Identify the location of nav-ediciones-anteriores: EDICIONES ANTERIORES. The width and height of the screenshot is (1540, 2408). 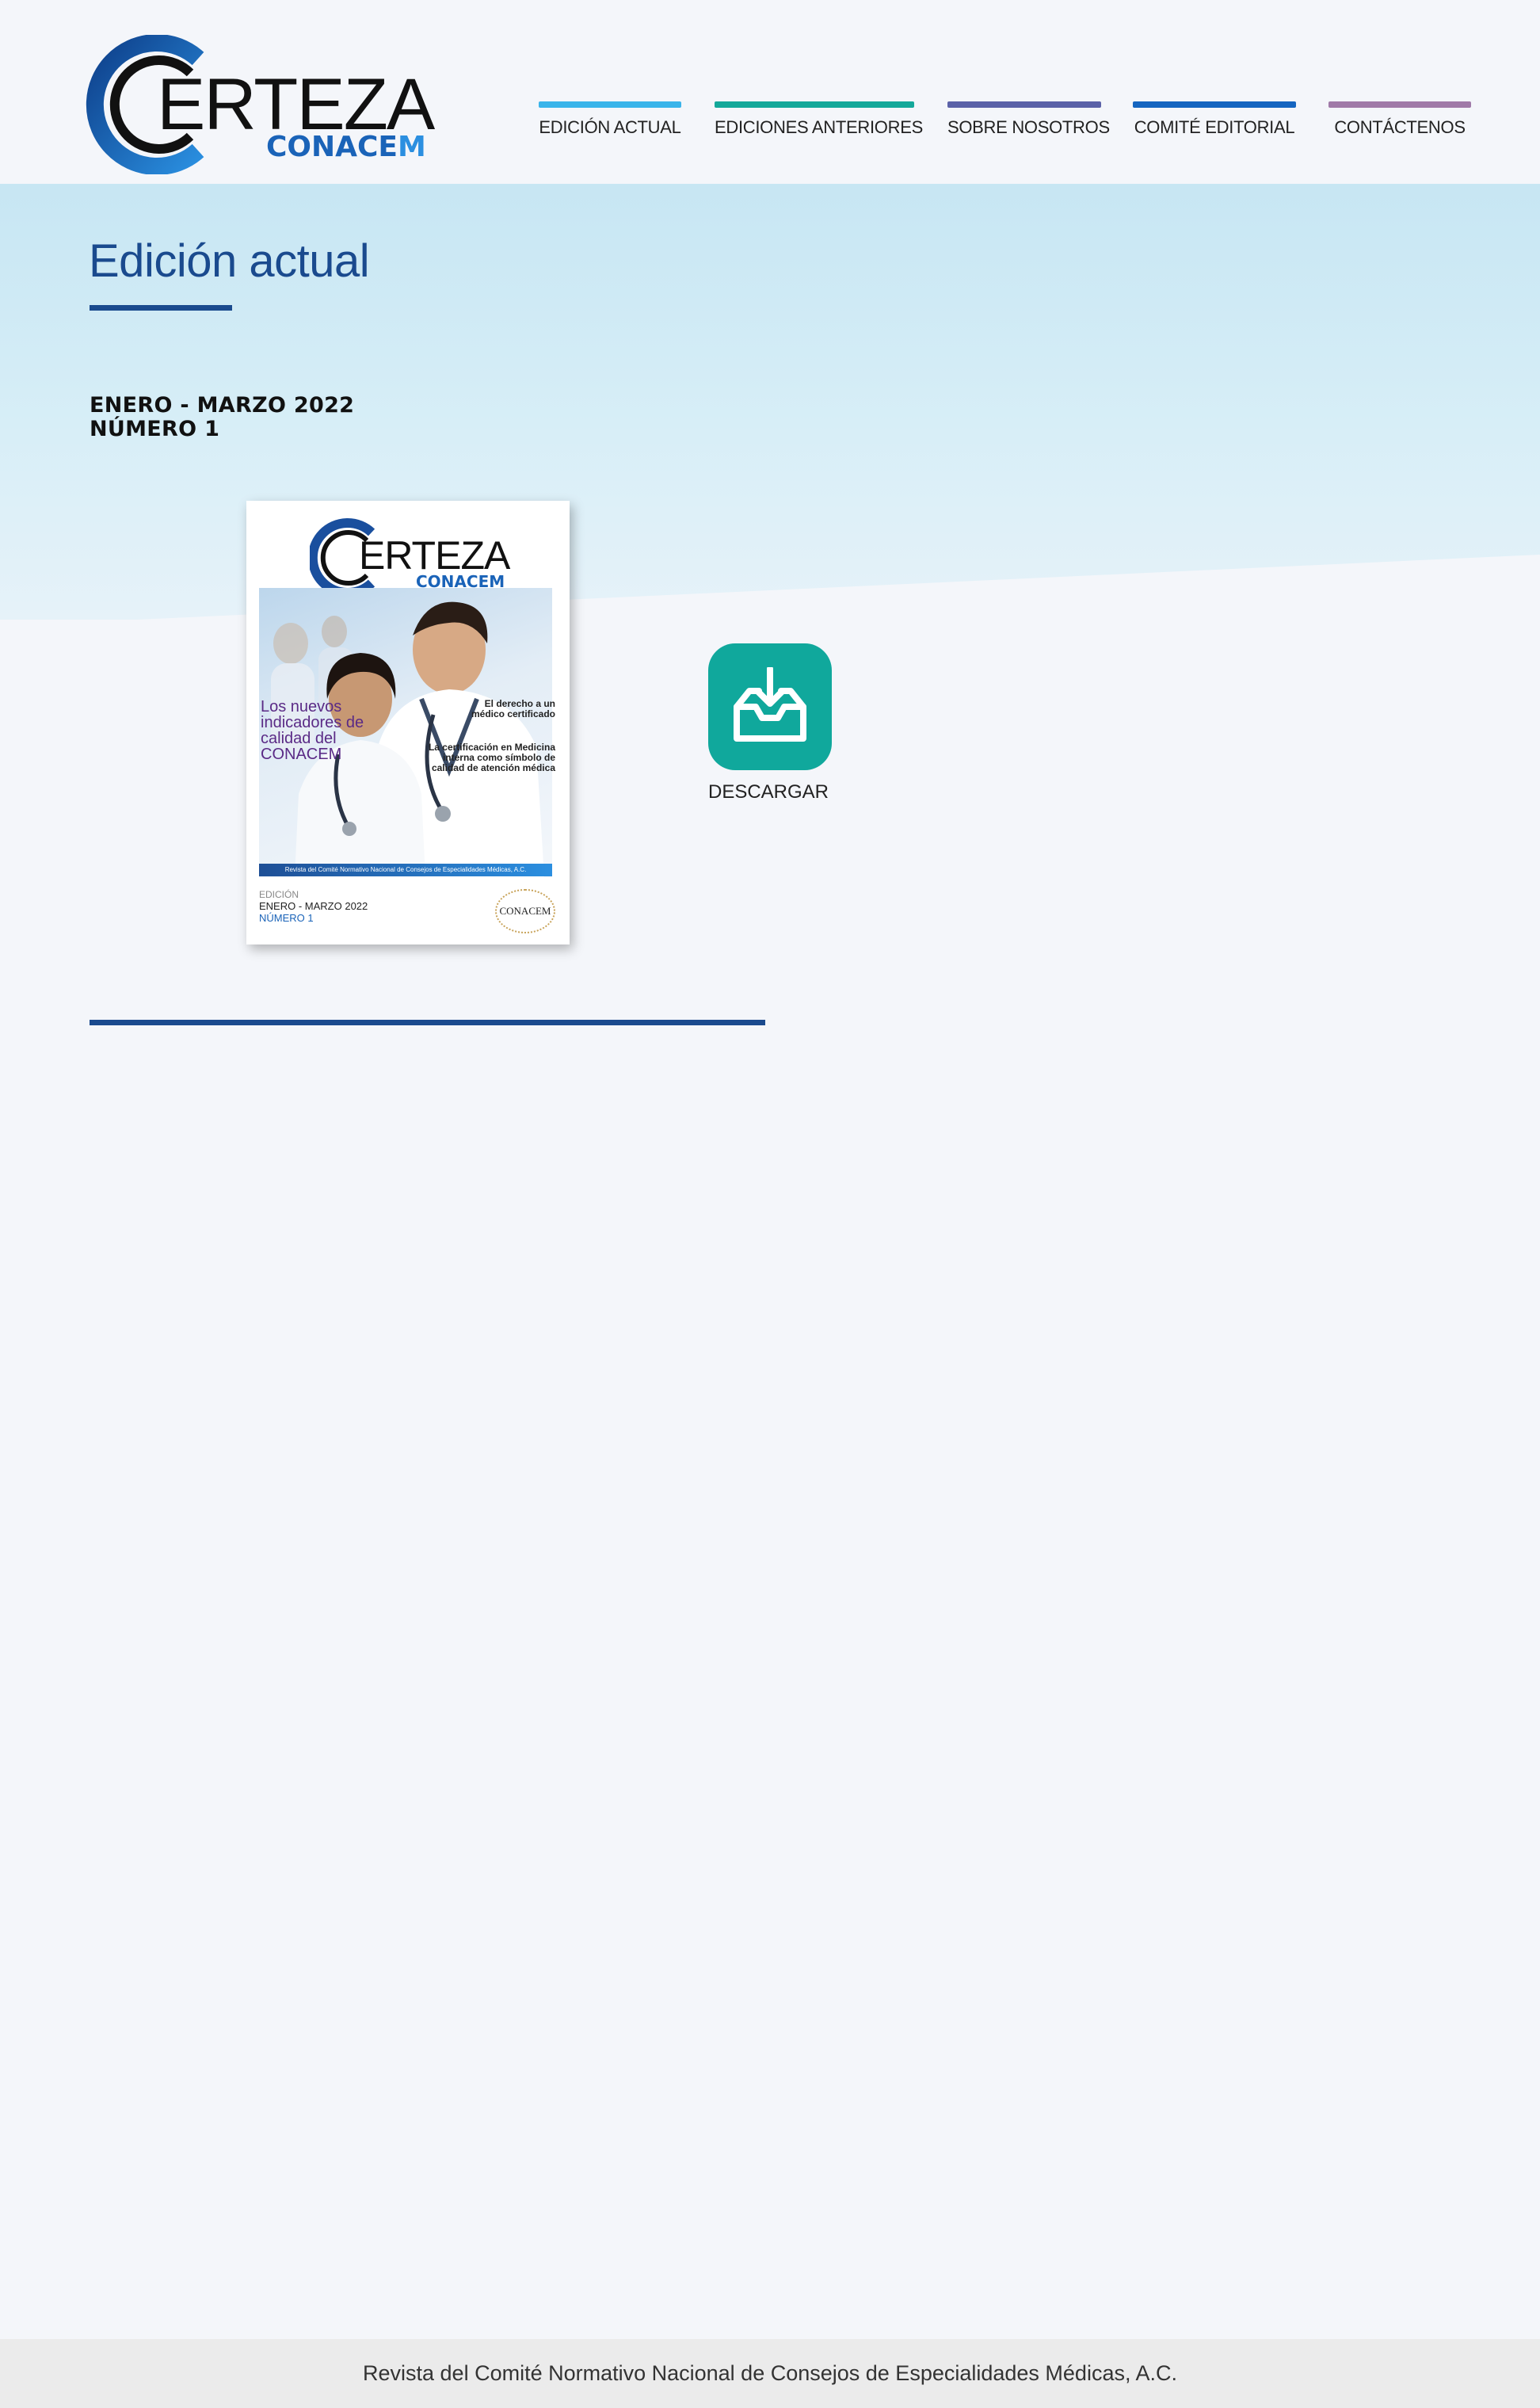
(819, 125).